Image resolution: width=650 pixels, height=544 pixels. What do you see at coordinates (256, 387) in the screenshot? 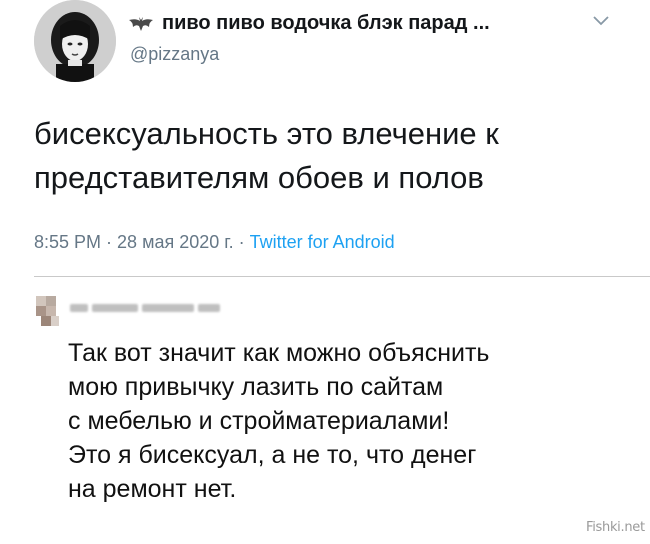
I see `comment-text-line: мою привычку лазить по сайтам` at bounding box center [256, 387].